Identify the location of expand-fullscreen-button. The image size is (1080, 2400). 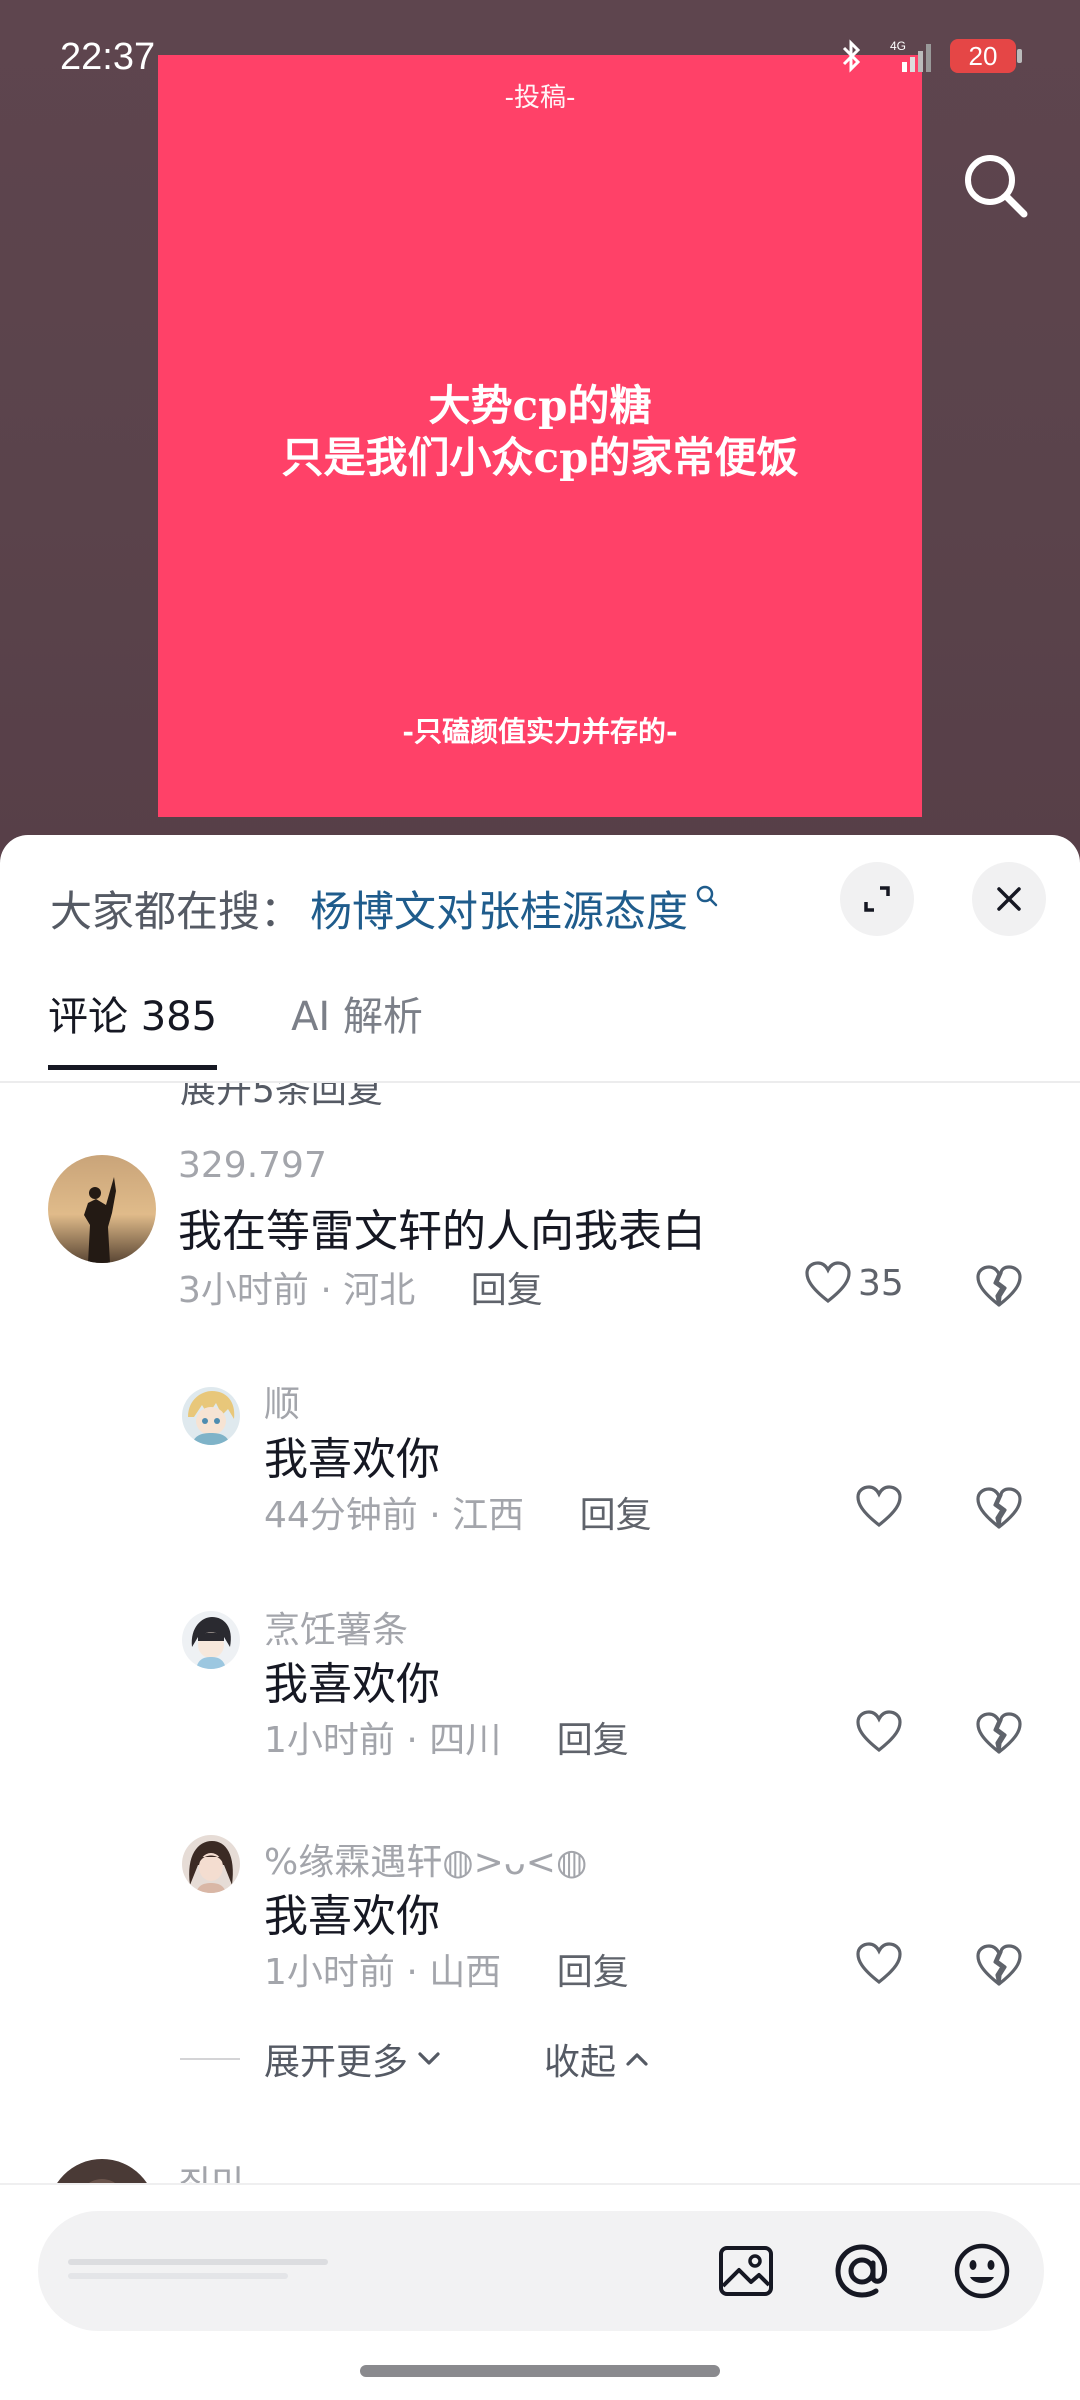
(877, 899).